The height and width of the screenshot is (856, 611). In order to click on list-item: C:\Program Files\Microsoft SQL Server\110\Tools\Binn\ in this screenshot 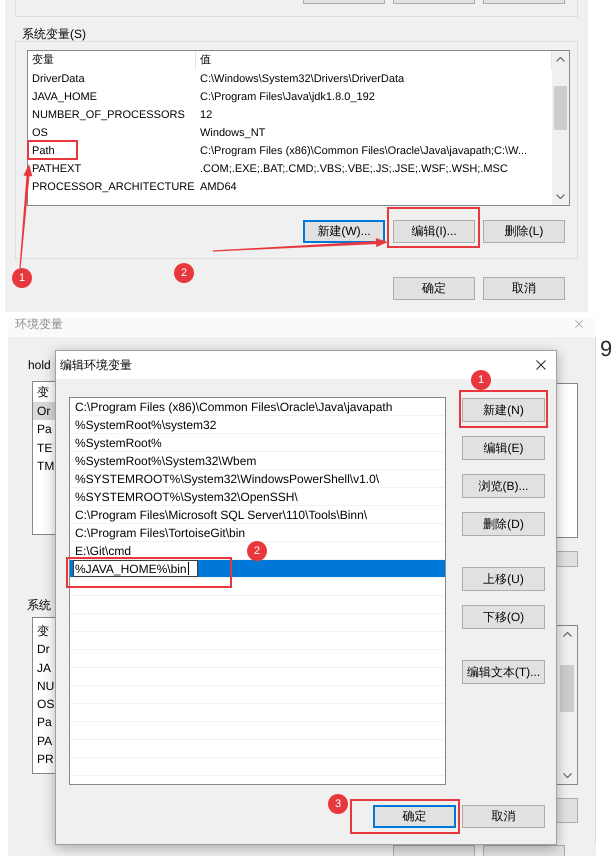, I will do `click(257, 515)`.